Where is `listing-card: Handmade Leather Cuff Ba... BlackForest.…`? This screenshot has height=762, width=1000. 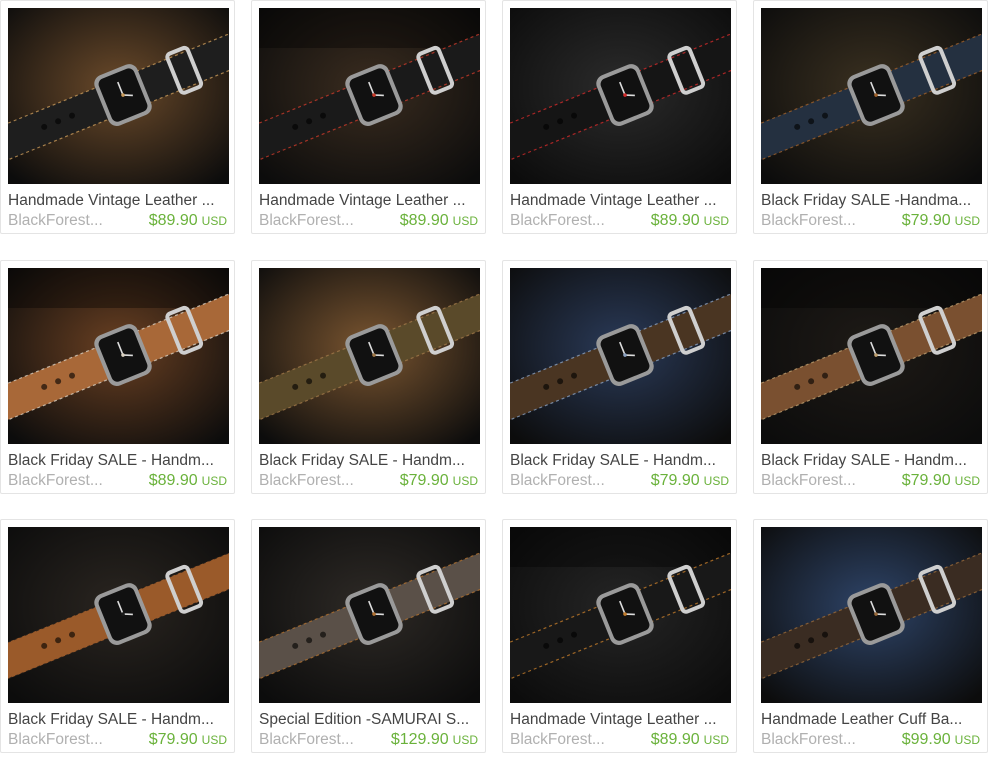
listing-card: Handmade Leather Cuff Ba... BlackForest.… is located at coordinates (870, 636).